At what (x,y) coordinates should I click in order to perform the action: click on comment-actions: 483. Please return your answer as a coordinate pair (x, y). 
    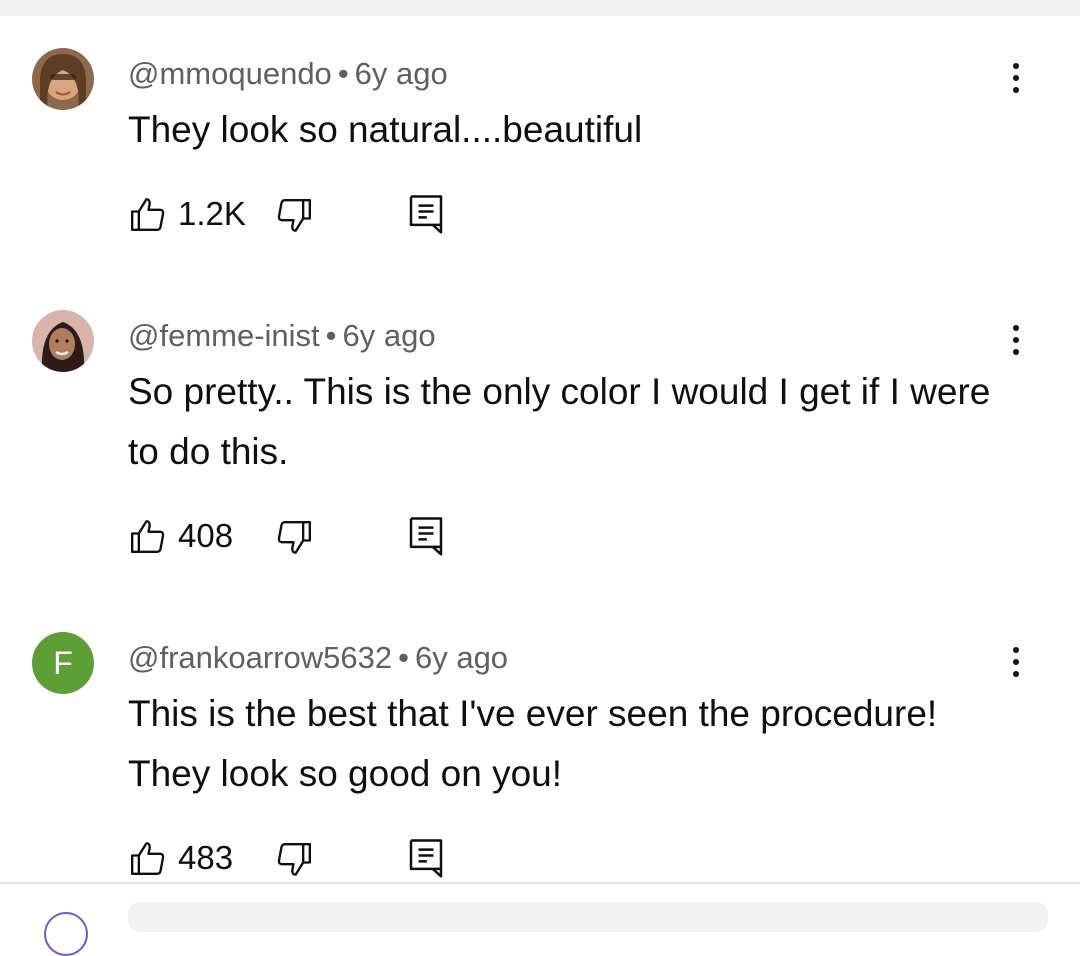
    Looking at the image, I should click on (338, 858).